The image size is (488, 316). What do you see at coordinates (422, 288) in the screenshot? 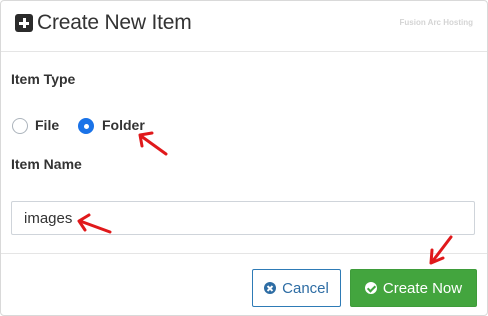
I see `create-now-button-label: Create Now` at bounding box center [422, 288].